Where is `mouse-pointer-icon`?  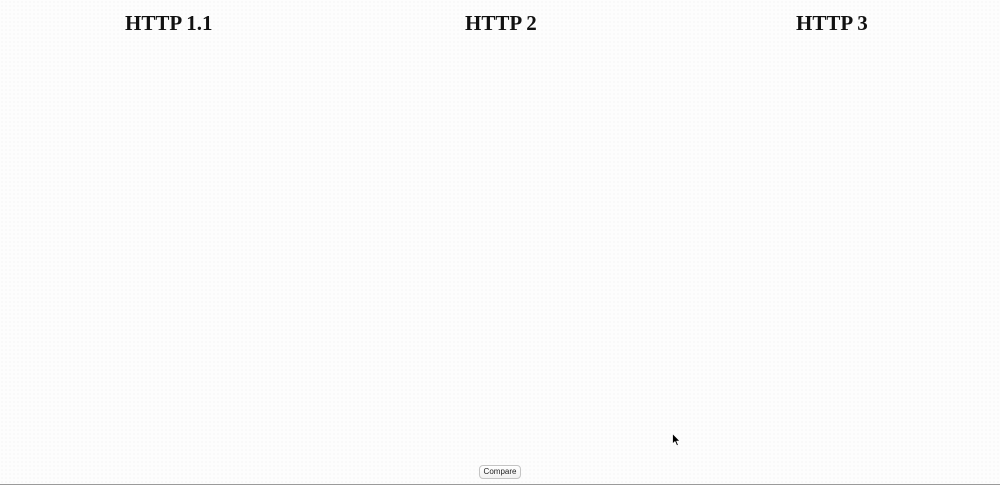 mouse-pointer-icon is located at coordinates (676, 440).